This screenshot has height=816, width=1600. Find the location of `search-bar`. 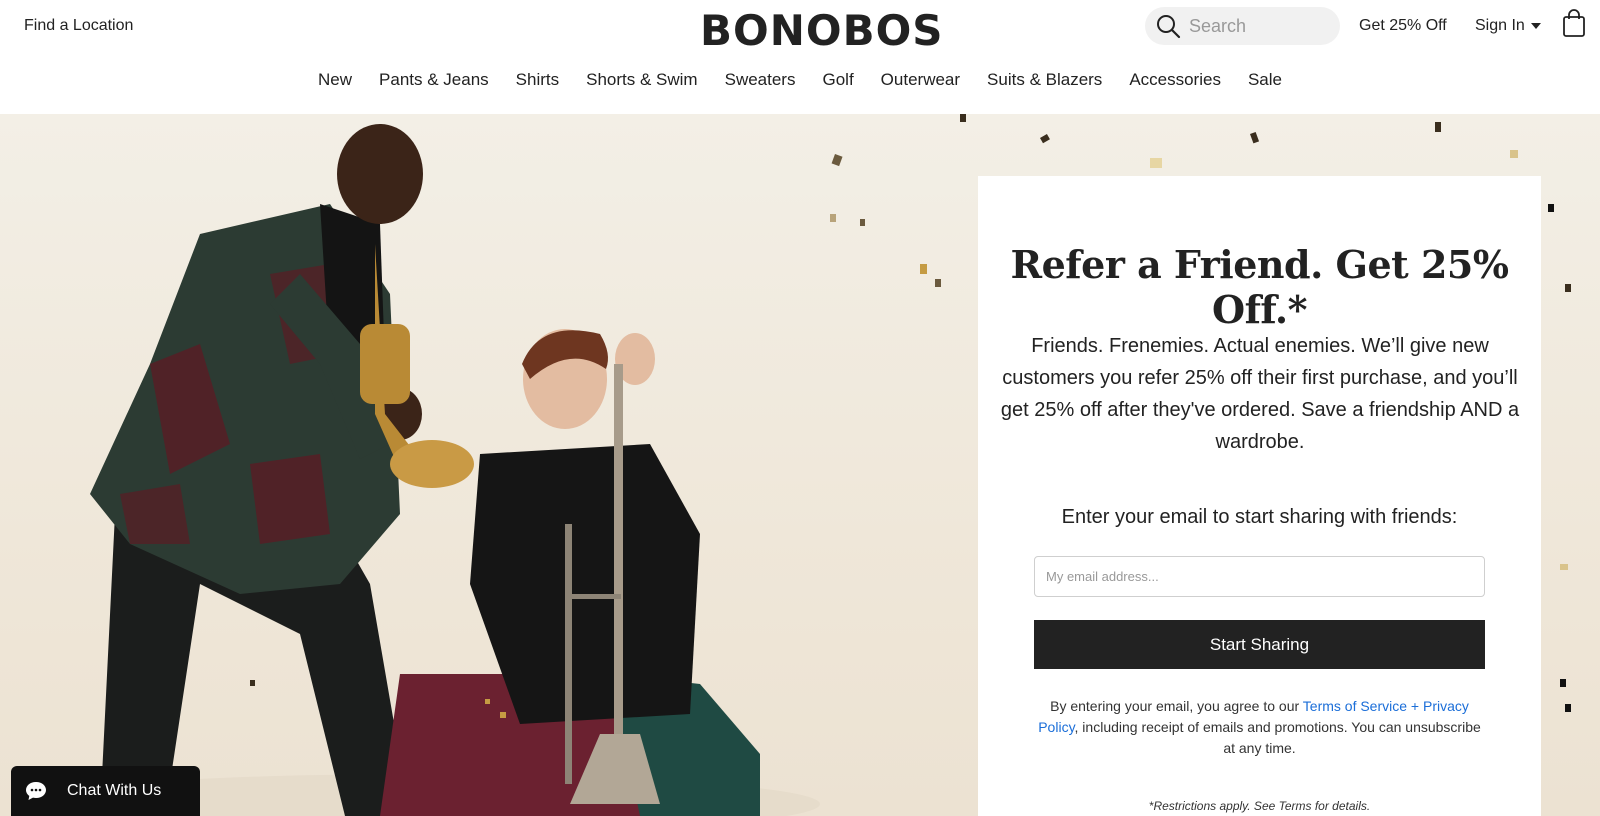

search-bar is located at coordinates (1242, 26).